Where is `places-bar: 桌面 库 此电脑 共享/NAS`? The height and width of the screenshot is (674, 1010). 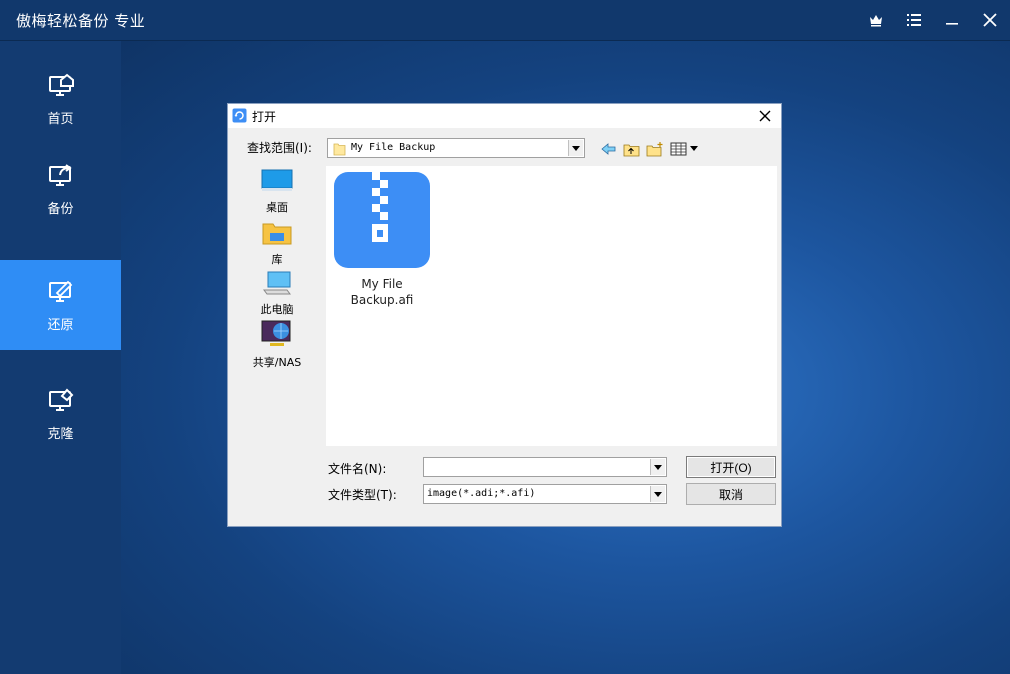 places-bar: 桌面 库 此电脑 共享/NAS is located at coordinates (277, 265).